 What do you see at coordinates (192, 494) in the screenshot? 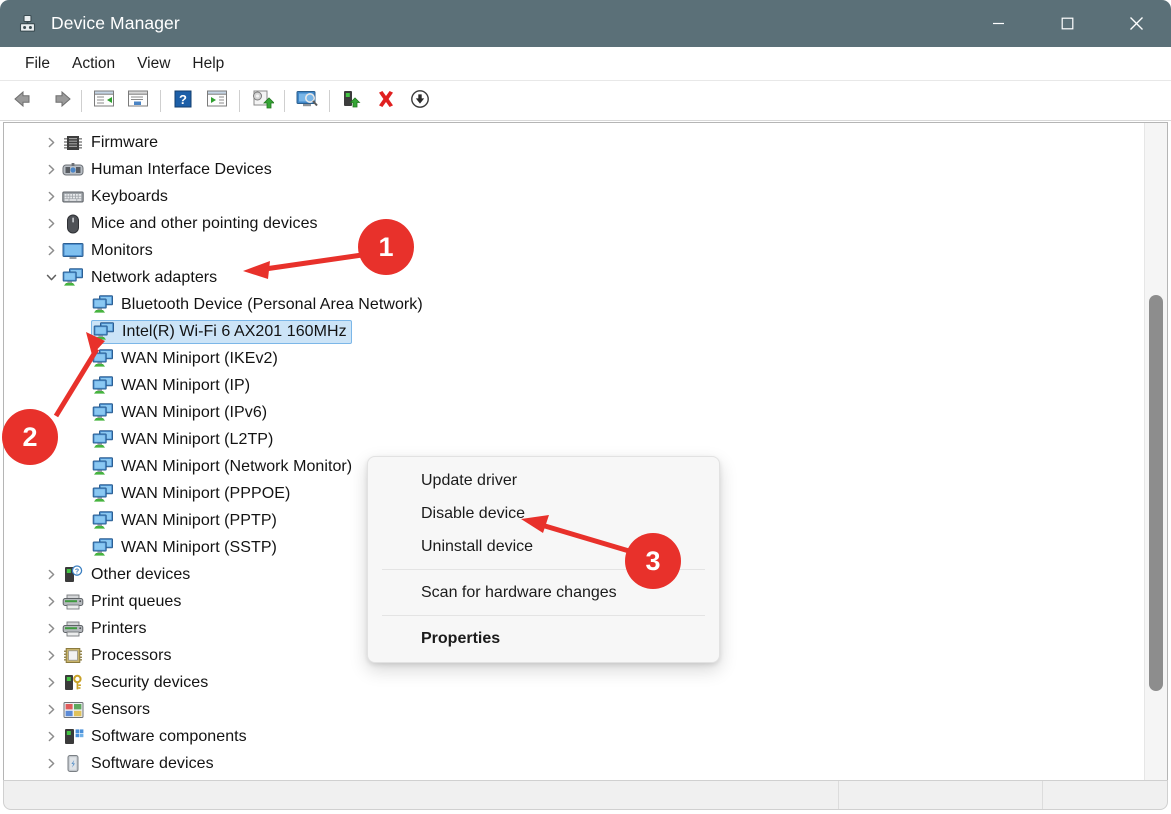
I see `tree-item-content: WAN Miniport (PPPOE)` at bounding box center [192, 494].